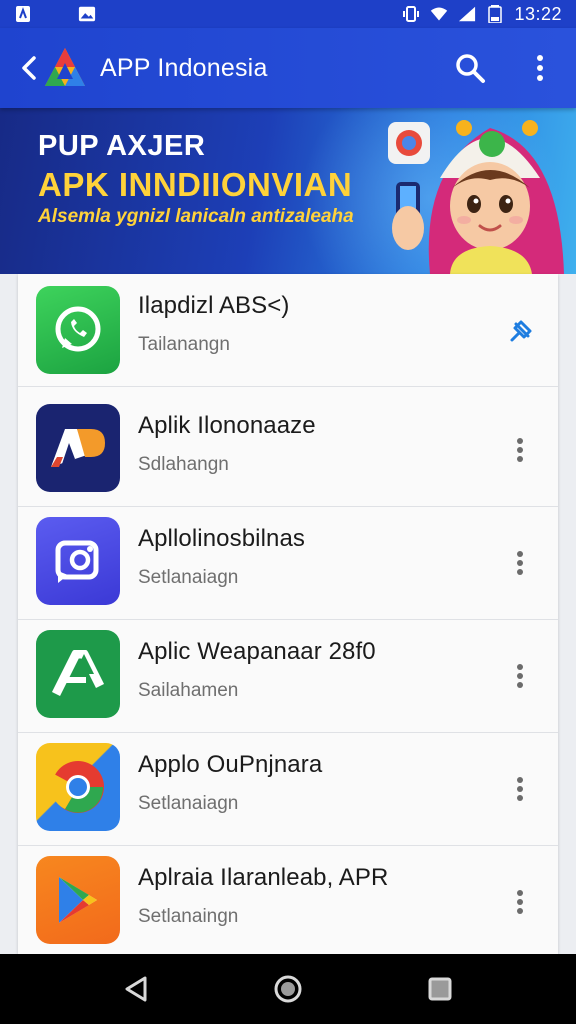 This screenshot has height=1024, width=576. What do you see at coordinates (538, 13) in the screenshot?
I see `status-clock: 13:22` at bounding box center [538, 13].